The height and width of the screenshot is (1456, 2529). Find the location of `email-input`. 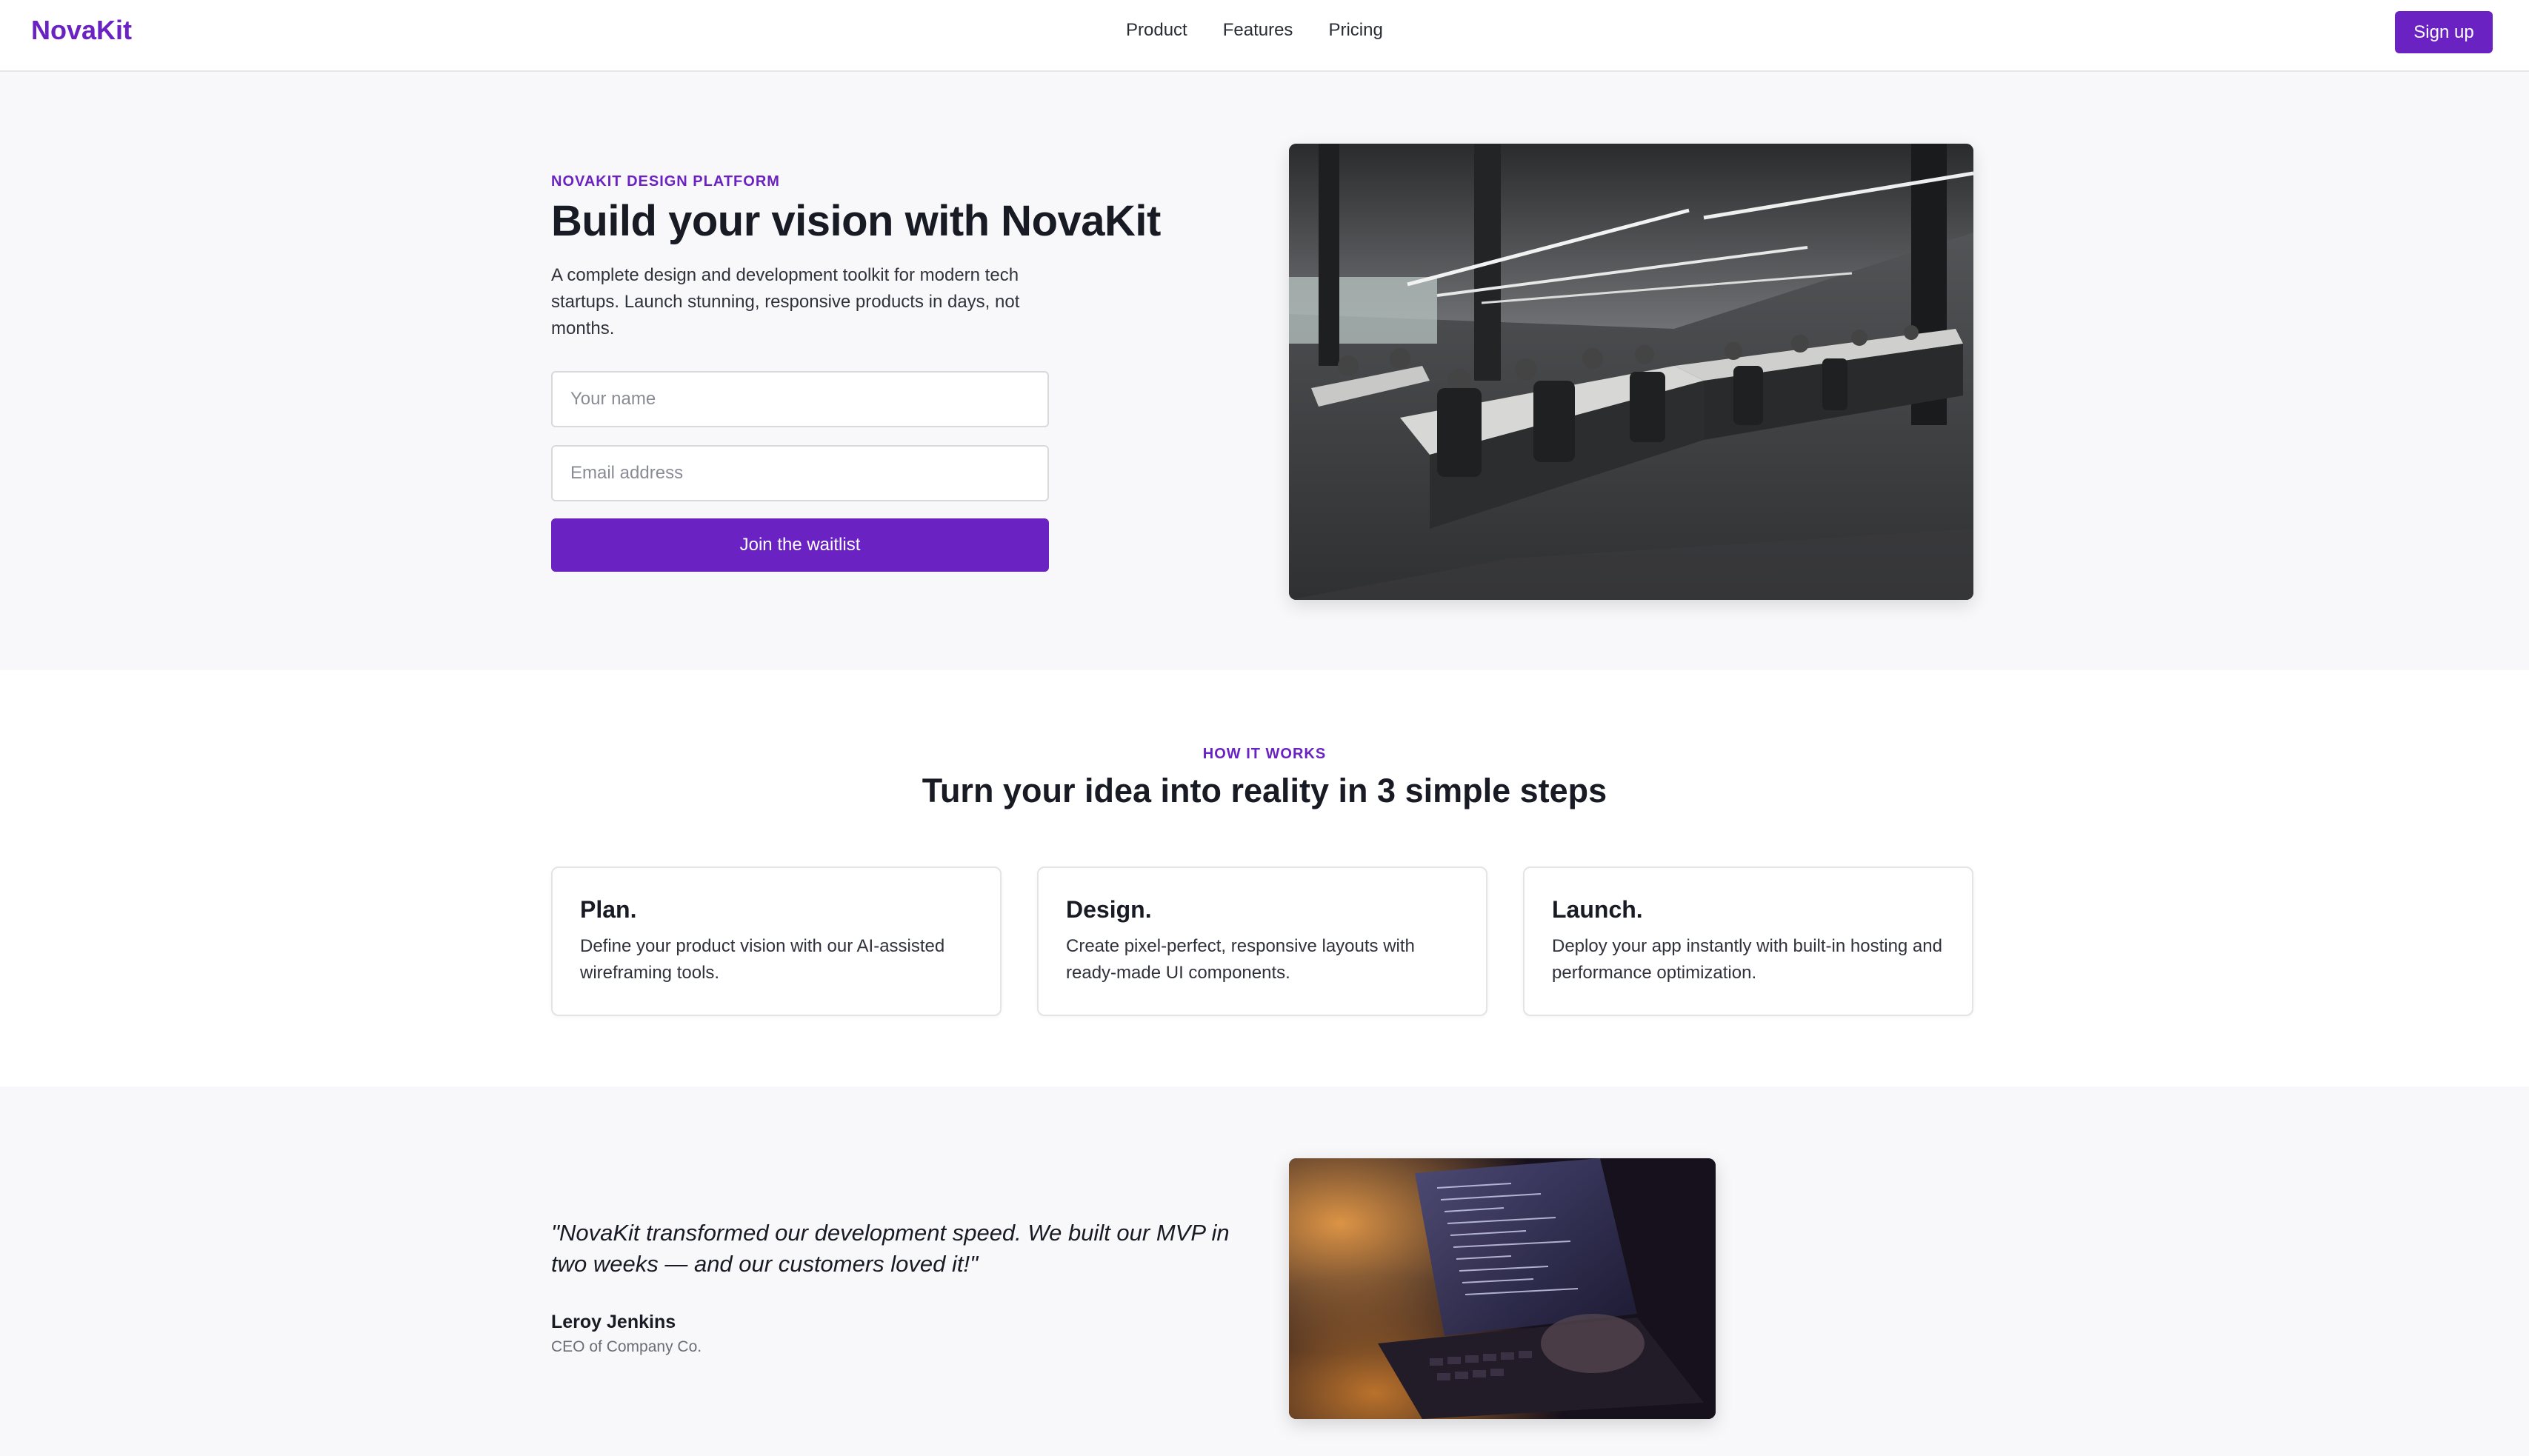

email-input is located at coordinates (800, 473).